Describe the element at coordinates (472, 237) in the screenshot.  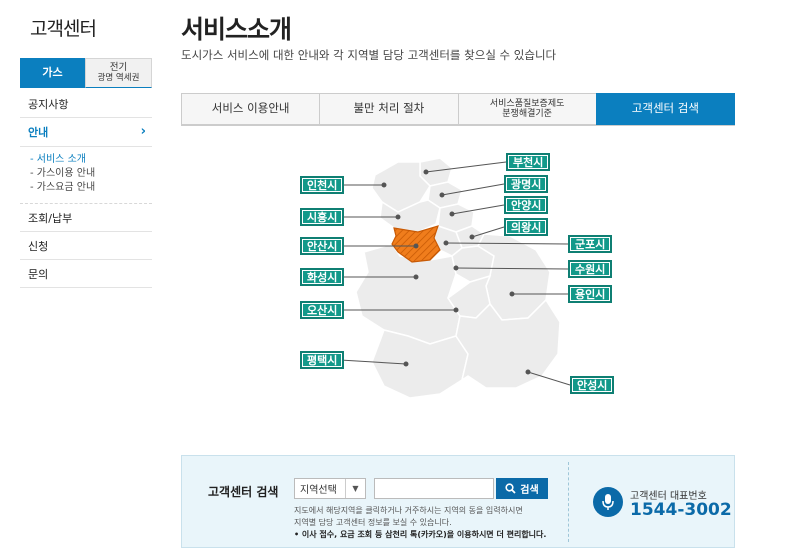
I see `leader-dot-uiwang` at that location.